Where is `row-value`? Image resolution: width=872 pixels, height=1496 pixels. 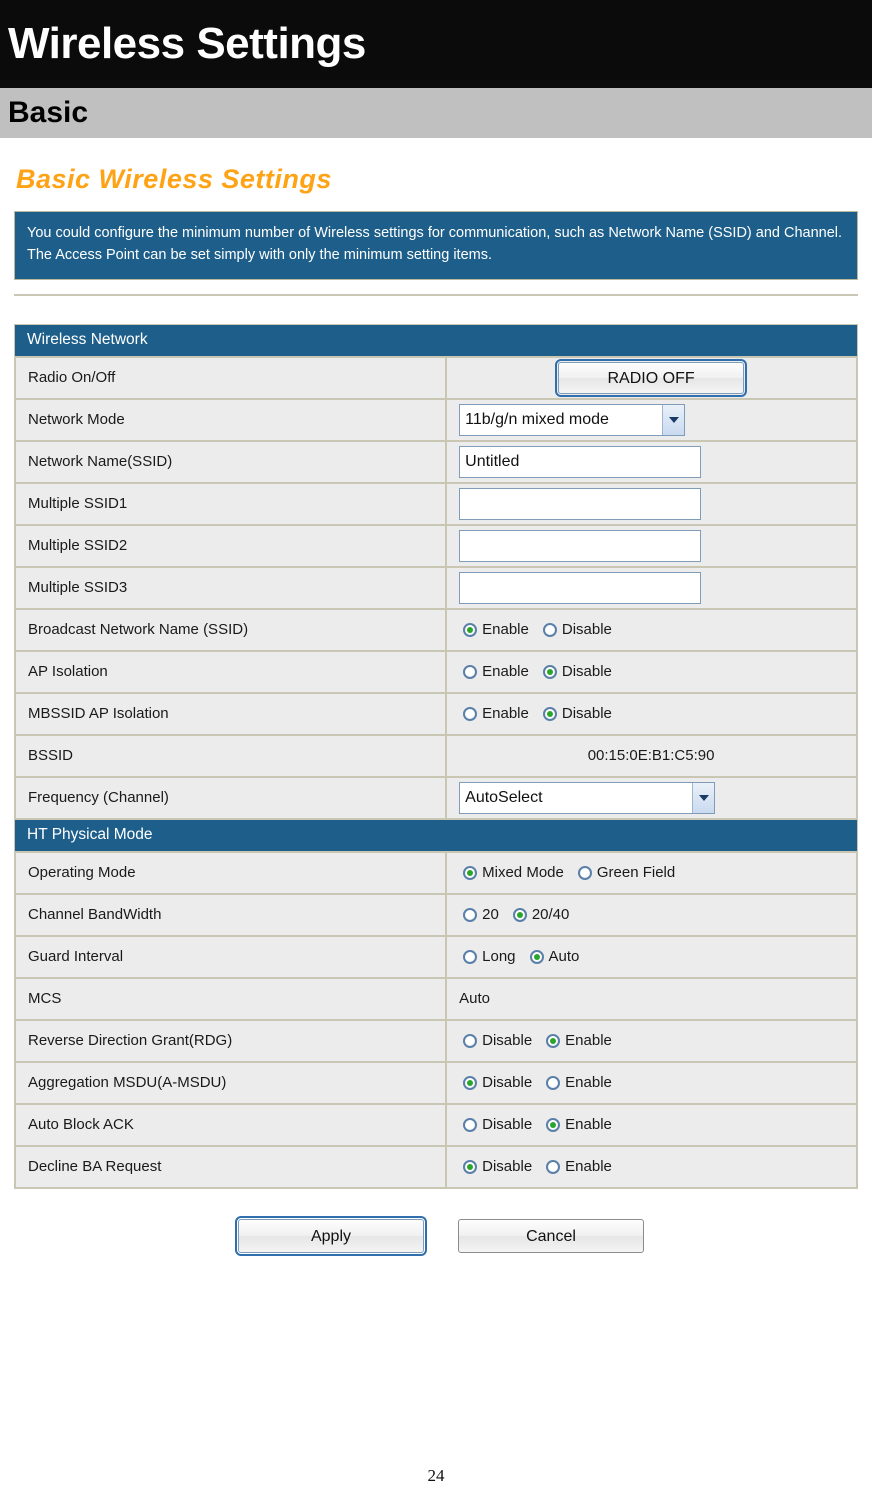
row-value is located at coordinates (651, 587).